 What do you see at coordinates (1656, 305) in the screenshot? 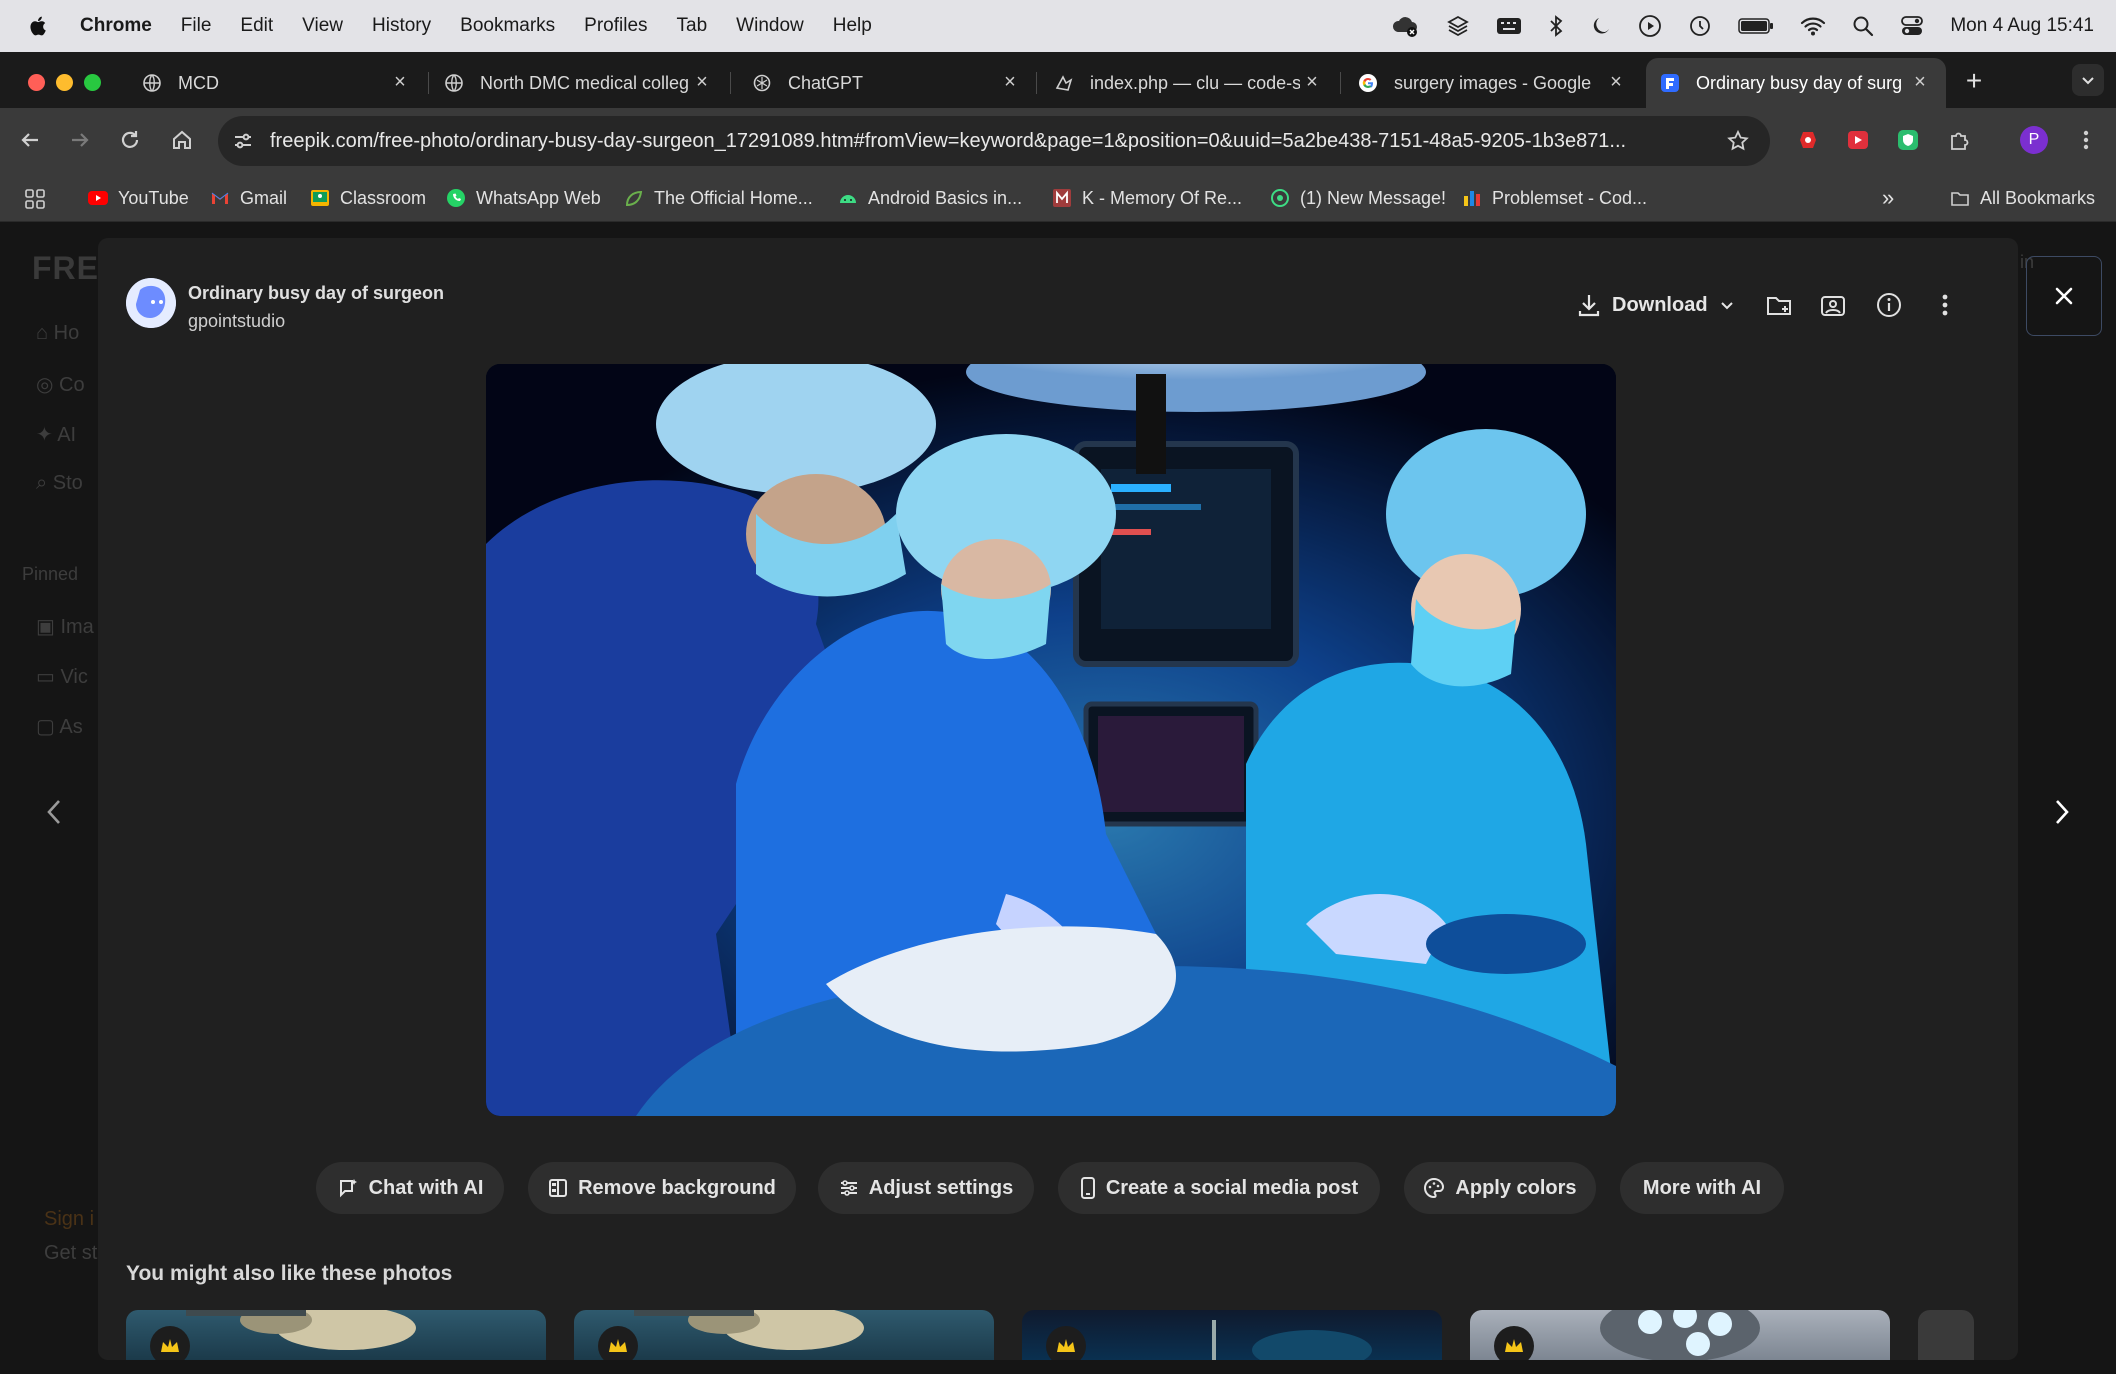
I see `download-button: Download` at bounding box center [1656, 305].